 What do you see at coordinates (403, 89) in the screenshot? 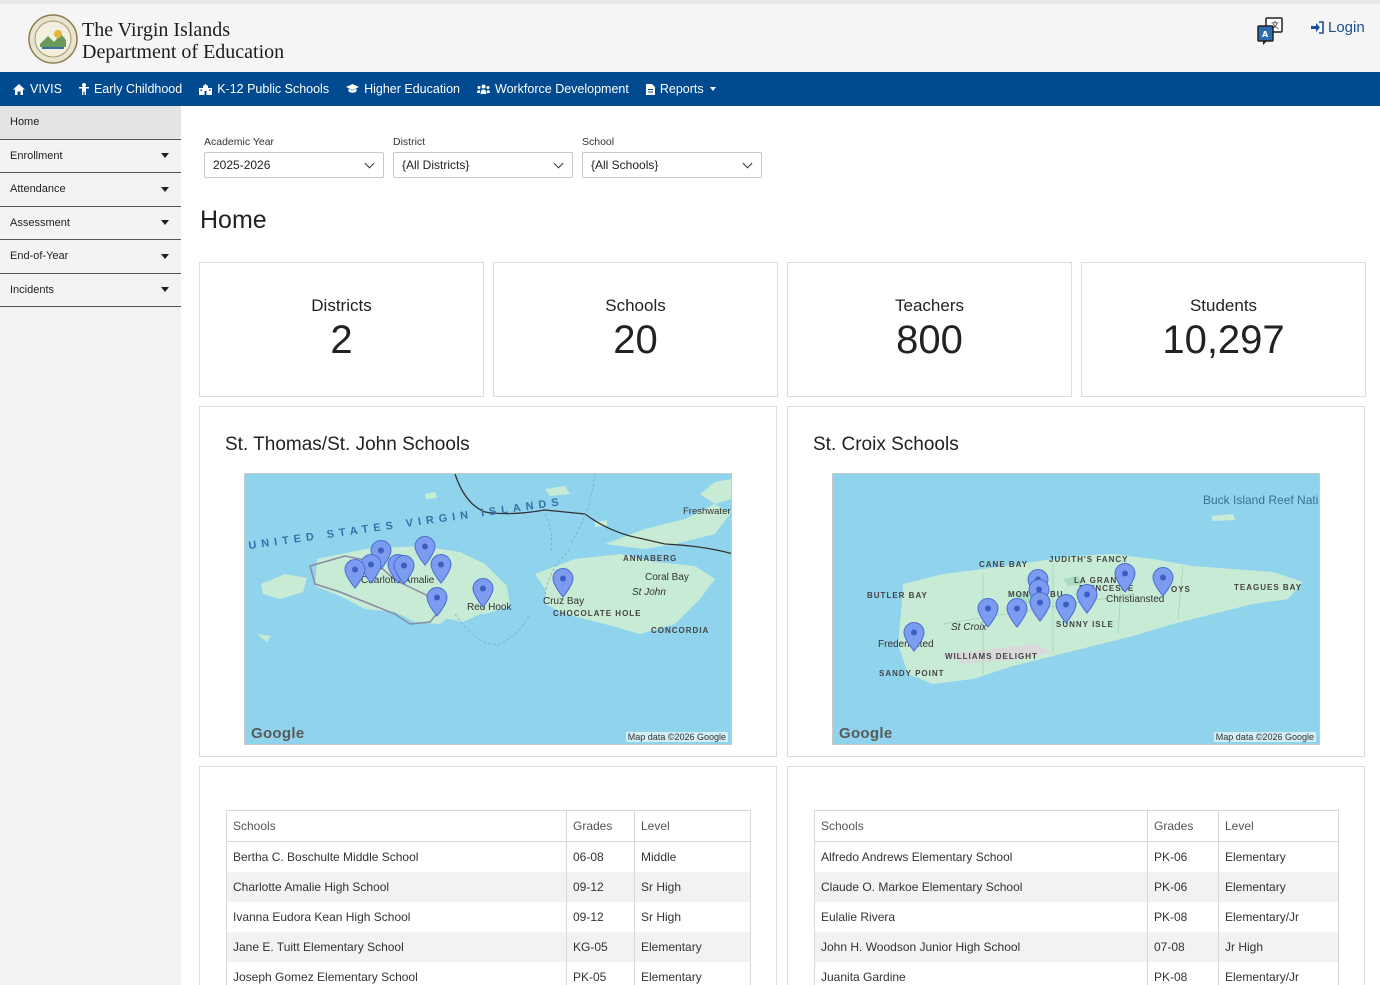
I see `nav-higher-education: Higher Education` at bounding box center [403, 89].